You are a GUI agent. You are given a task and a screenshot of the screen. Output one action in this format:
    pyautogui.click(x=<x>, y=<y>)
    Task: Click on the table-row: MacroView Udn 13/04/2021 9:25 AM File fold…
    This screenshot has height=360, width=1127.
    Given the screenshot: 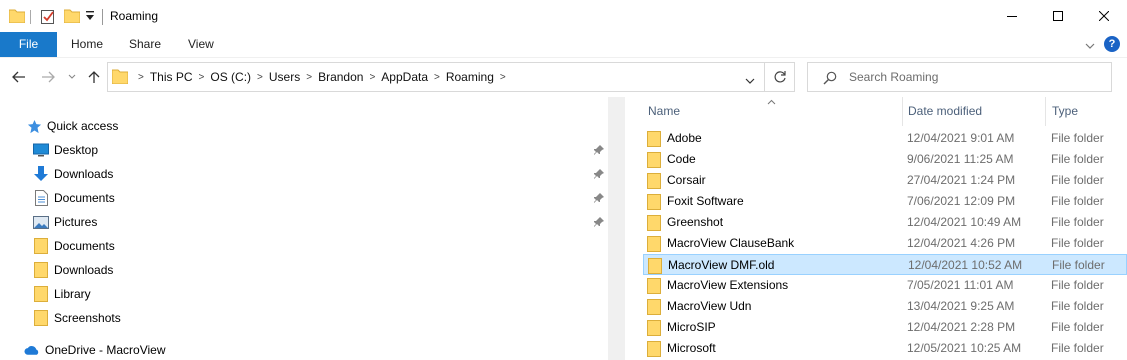 What is the action you would take?
    pyautogui.click(x=885, y=306)
    